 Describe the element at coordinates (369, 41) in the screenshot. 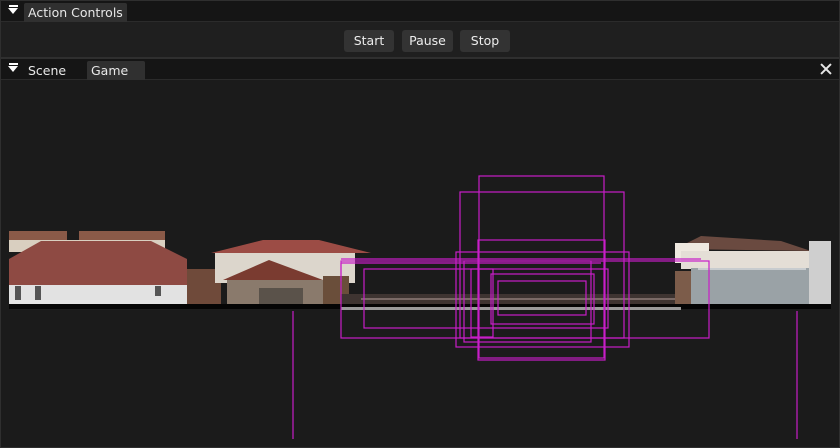

I see `start-button: Start` at that location.